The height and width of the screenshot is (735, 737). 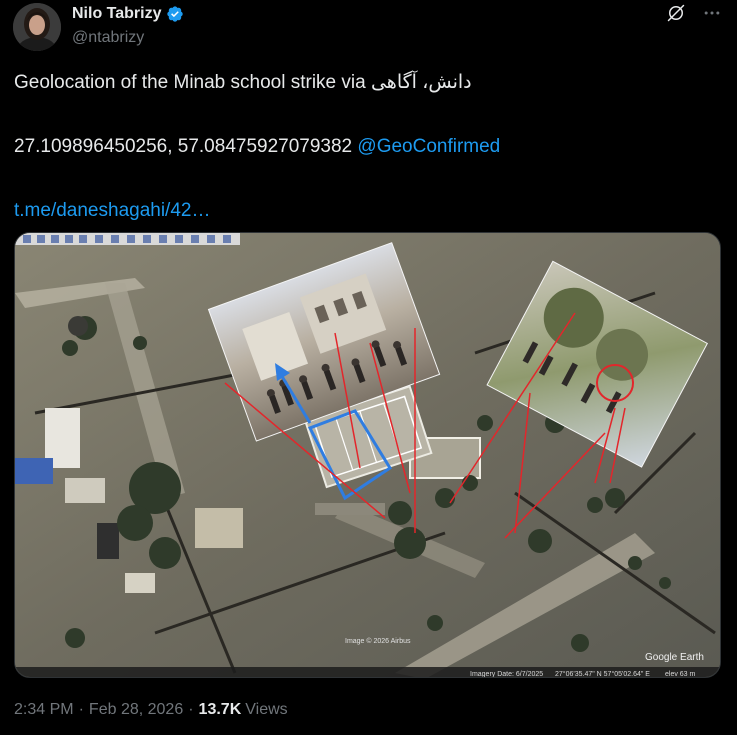 I want to click on avatar, so click(x=37, y=27).